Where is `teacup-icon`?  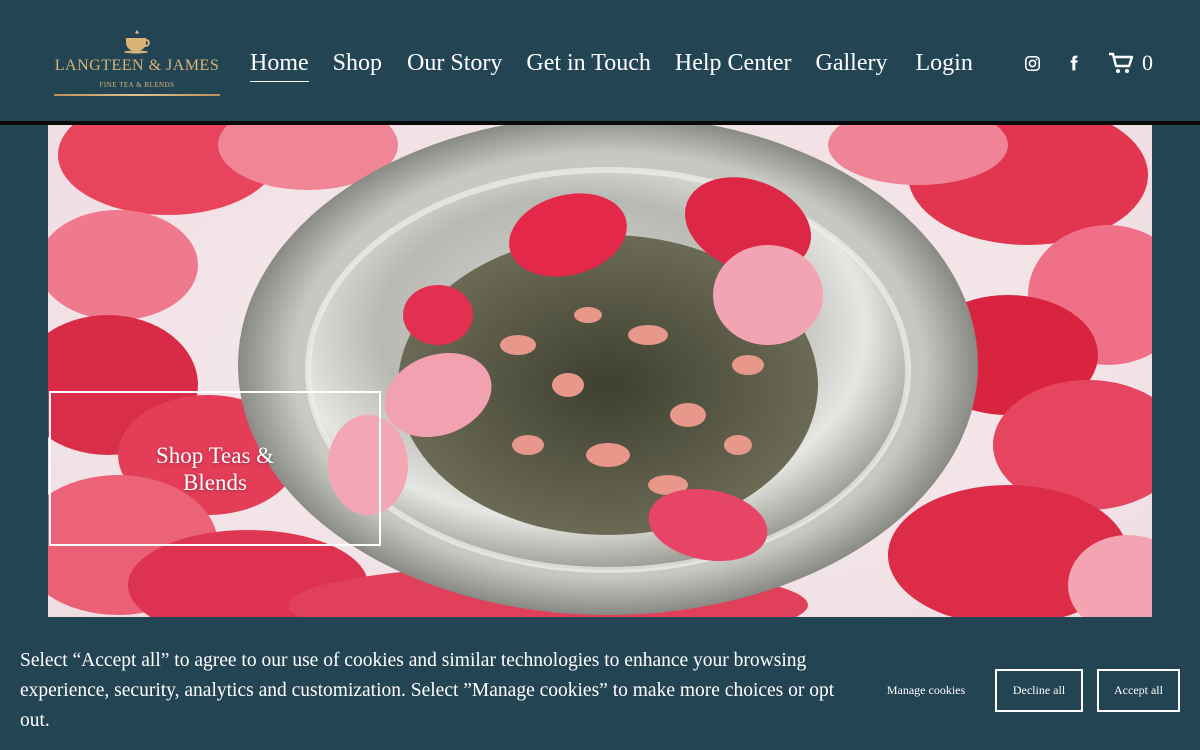
teacup-icon is located at coordinates (137, 42).